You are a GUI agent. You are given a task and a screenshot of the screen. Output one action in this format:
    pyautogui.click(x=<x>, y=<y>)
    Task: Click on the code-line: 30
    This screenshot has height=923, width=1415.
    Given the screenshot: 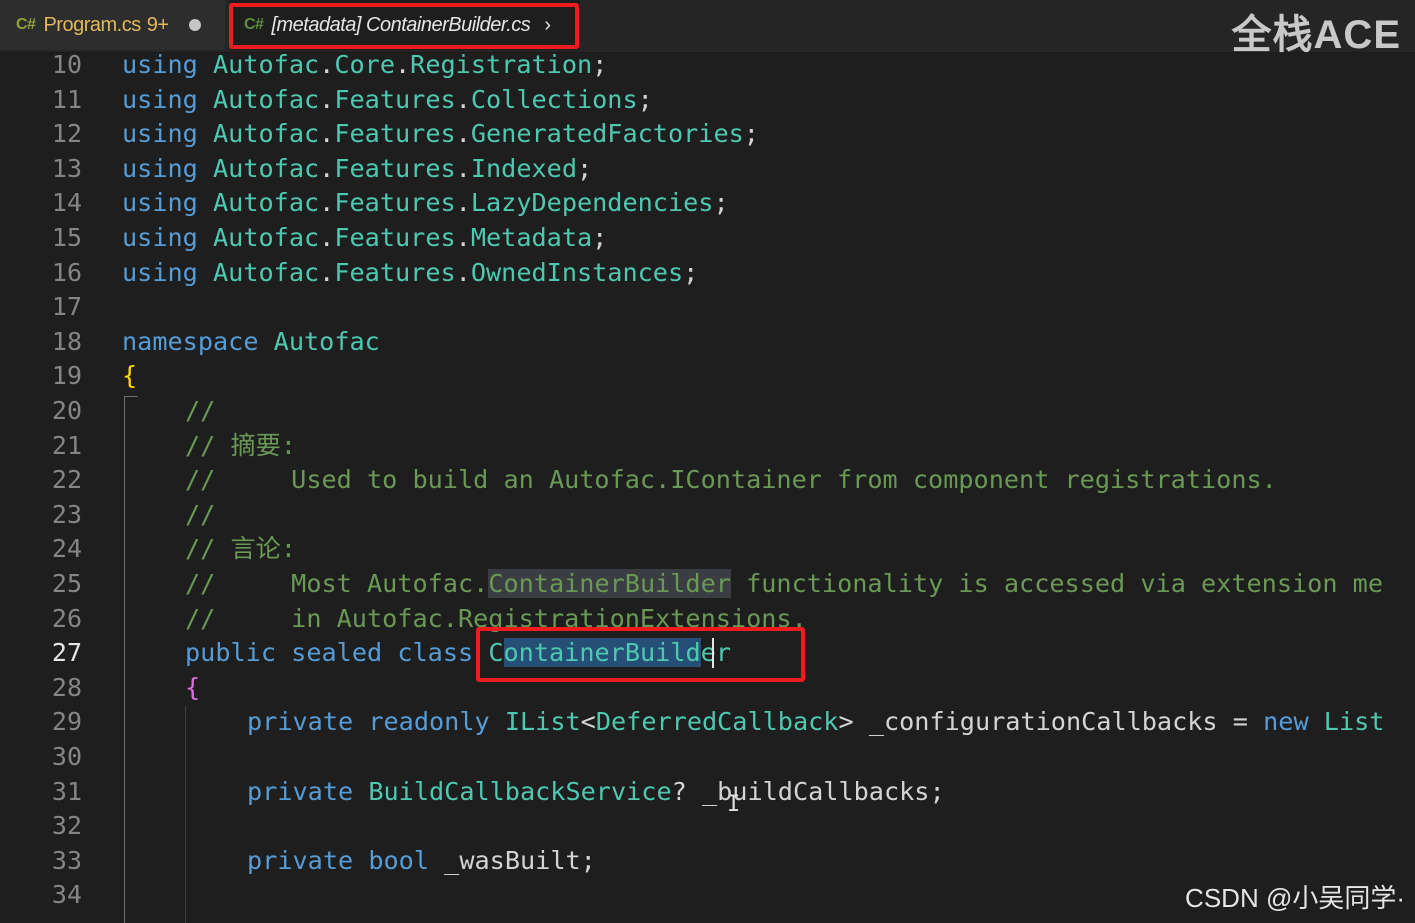 What is the action you would take?
    pyautogui.click(x=707, y=757)
    